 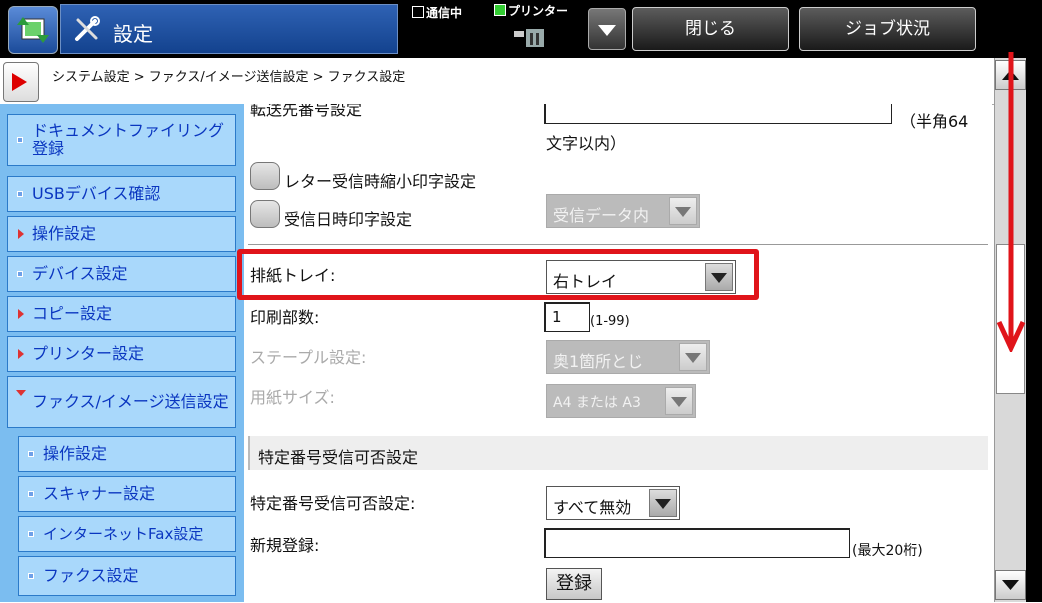 I want to click on scroll-down-button, so click(x=1010, y=585).